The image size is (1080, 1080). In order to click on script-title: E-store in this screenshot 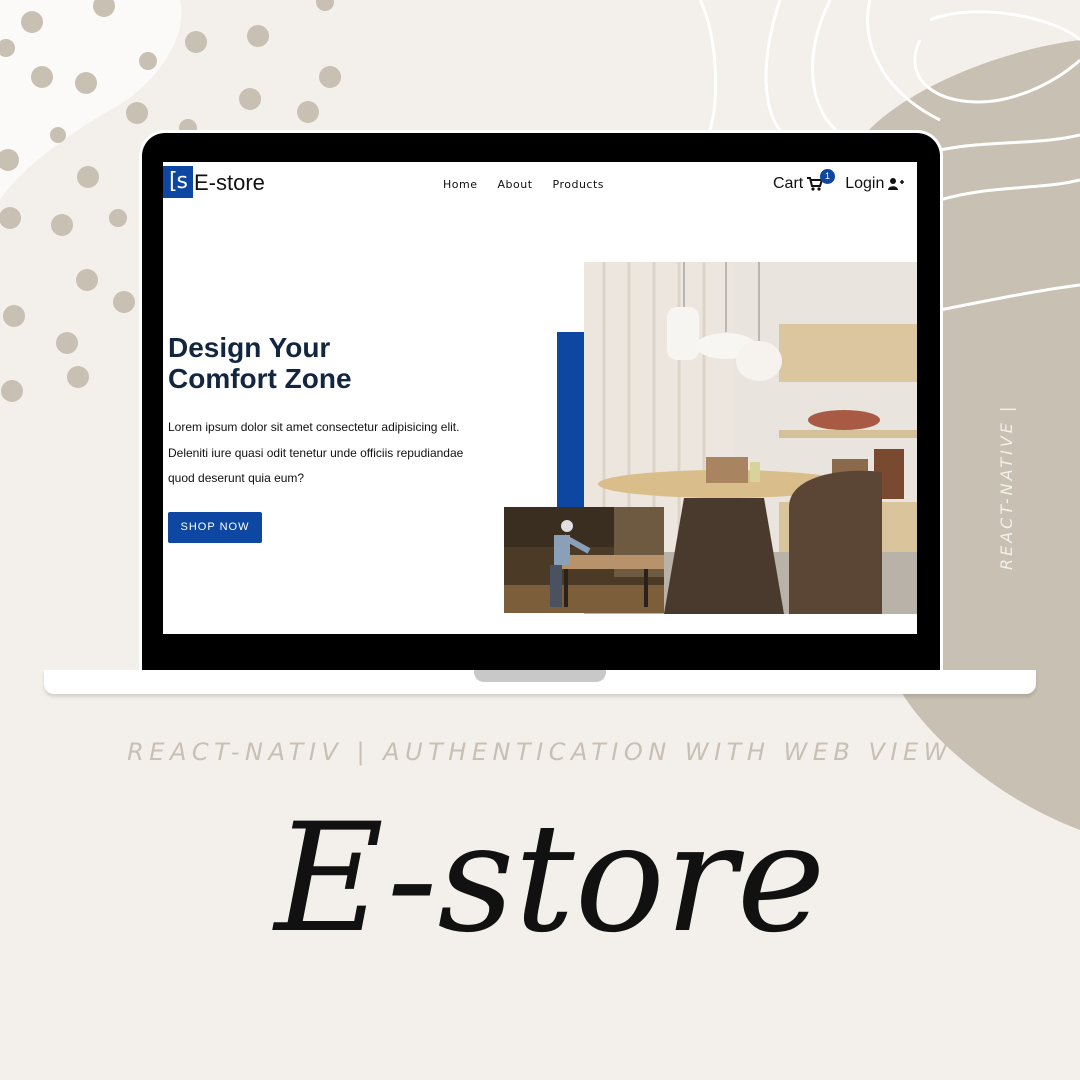, I will do `click(548, 876)`.